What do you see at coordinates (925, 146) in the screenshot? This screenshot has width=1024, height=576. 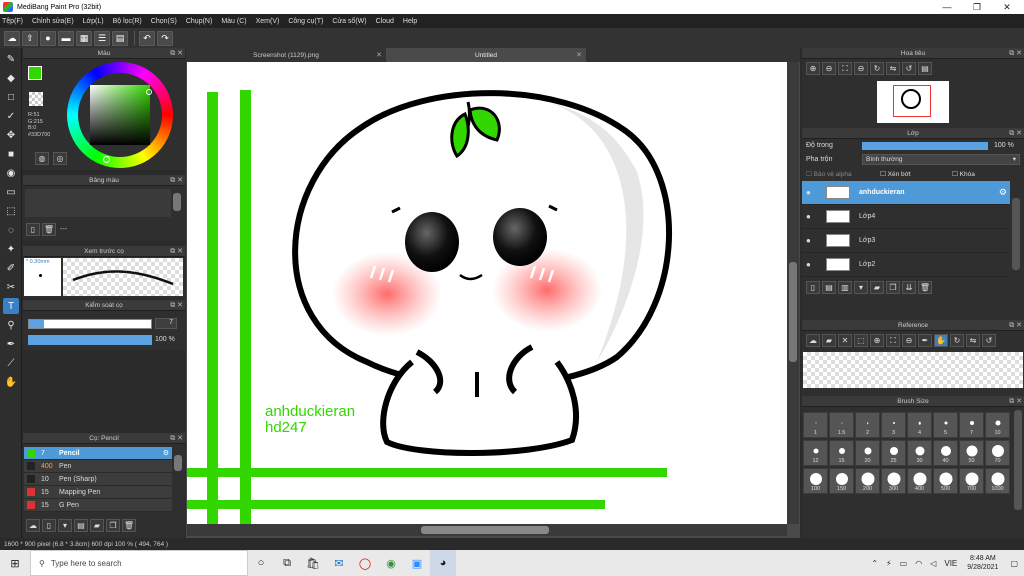 I see `layer-opacity-slider` at bounding box center [925, 146].